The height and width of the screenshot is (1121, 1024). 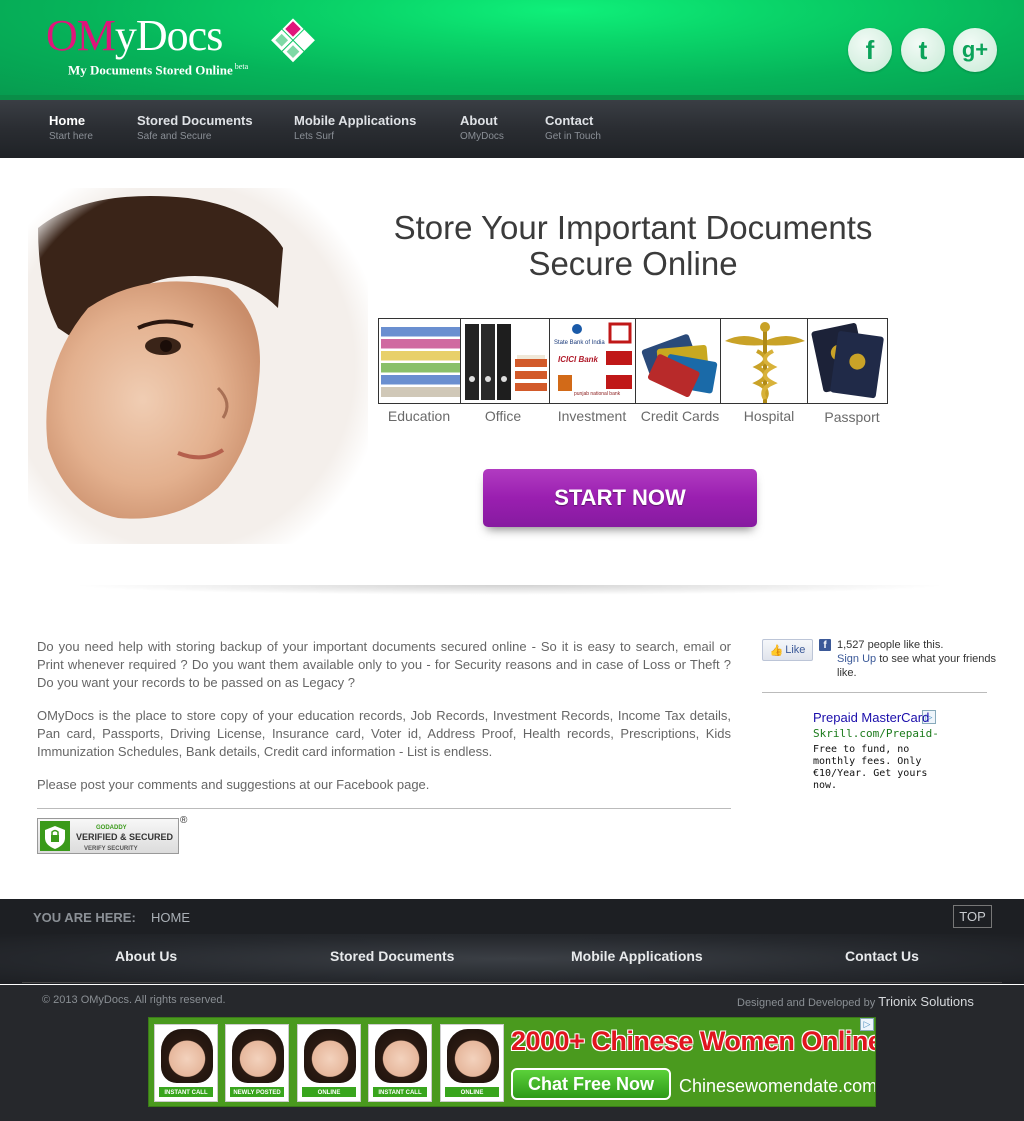 I want to click on svg-text: State Bank of India, so click(x=579, y=343).